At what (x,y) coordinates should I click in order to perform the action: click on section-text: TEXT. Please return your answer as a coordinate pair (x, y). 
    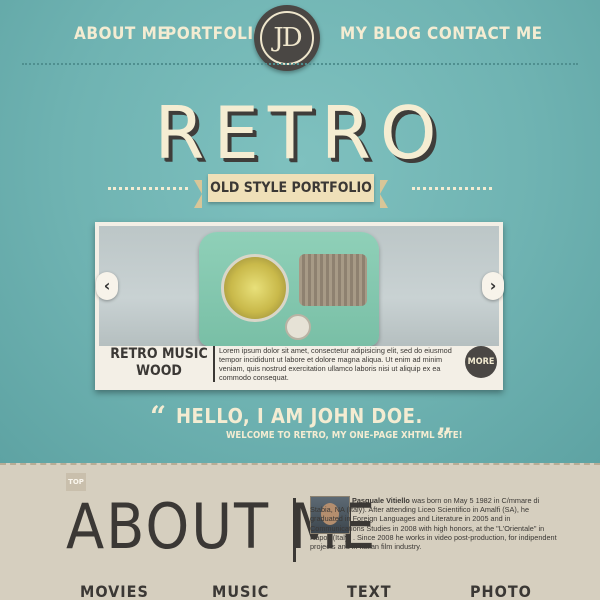
    Looking at the image, I should click on (369, 591).